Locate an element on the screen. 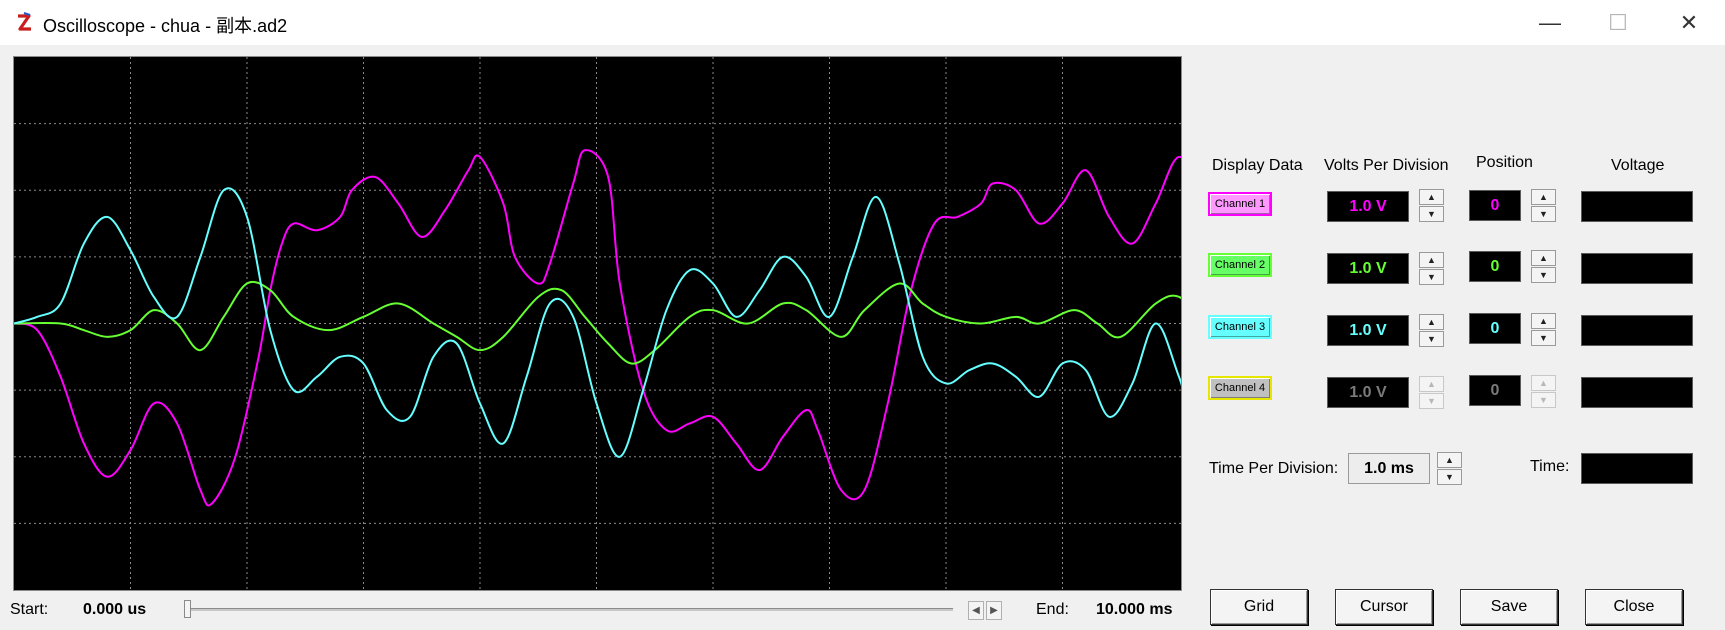 The height and width of the screenshot is (630, 1725). slider-thumb is located at coordinates (187, 609).